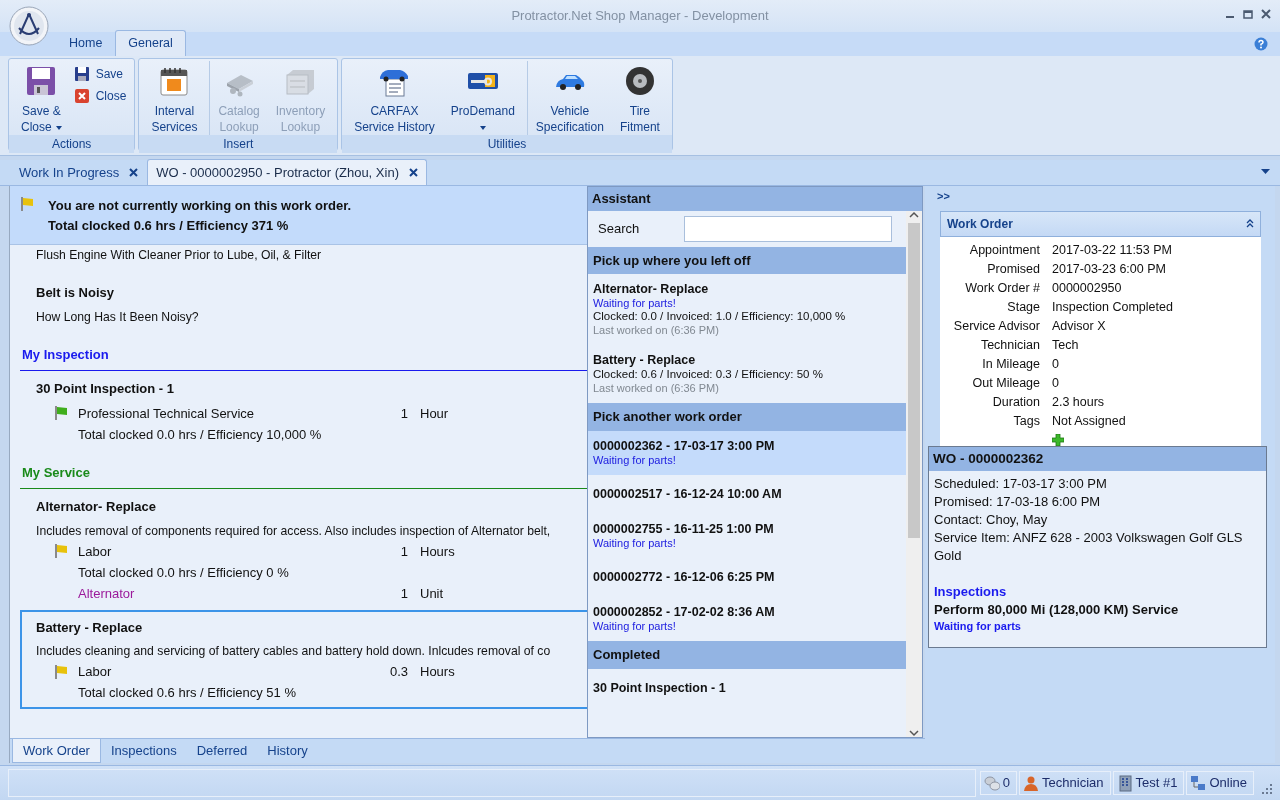 The image size is (1280, 800). What do you see at coordinates (747, 310) in the screenshot?
I see `work-order-entry: Alternator- Replace Waiting for parts! Clocked: 0.0 / Invoiced: 1.0 / Efficiency: 10,000 % Last worked on (6:36 PM)` at bounding box center [747, 310].